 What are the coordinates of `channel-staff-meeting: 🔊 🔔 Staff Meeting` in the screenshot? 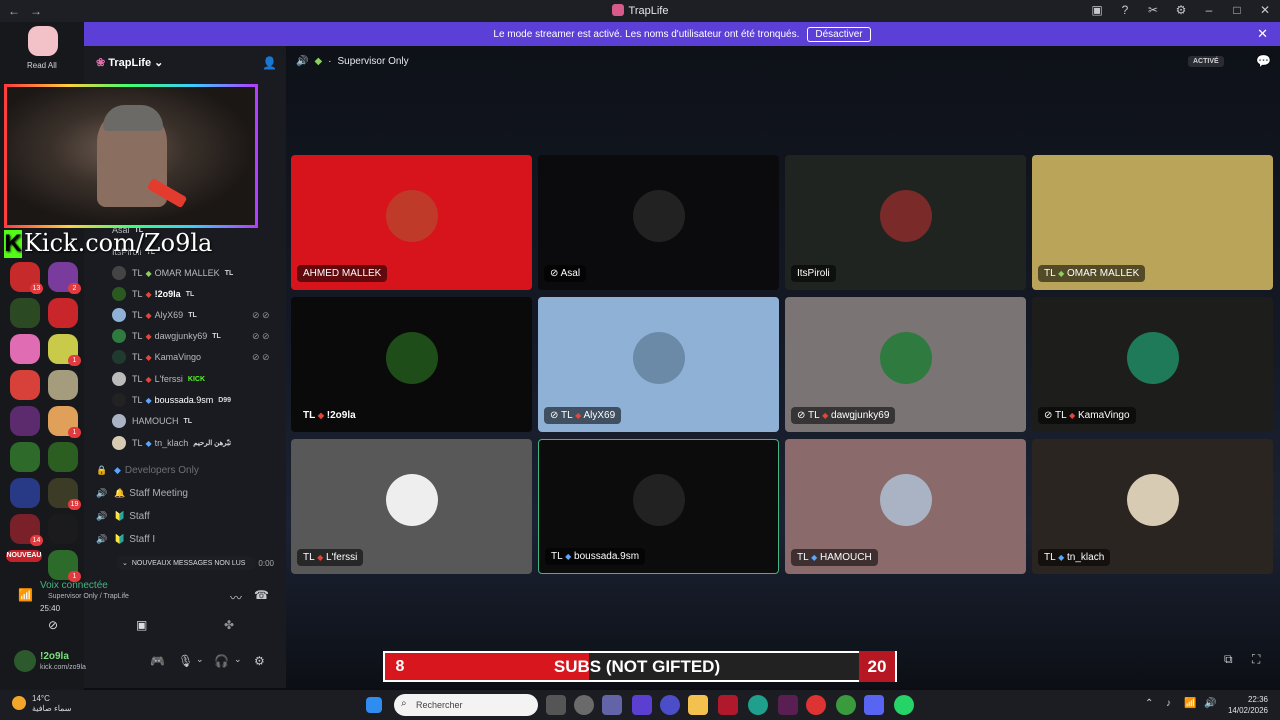 It's located at (142, 493).